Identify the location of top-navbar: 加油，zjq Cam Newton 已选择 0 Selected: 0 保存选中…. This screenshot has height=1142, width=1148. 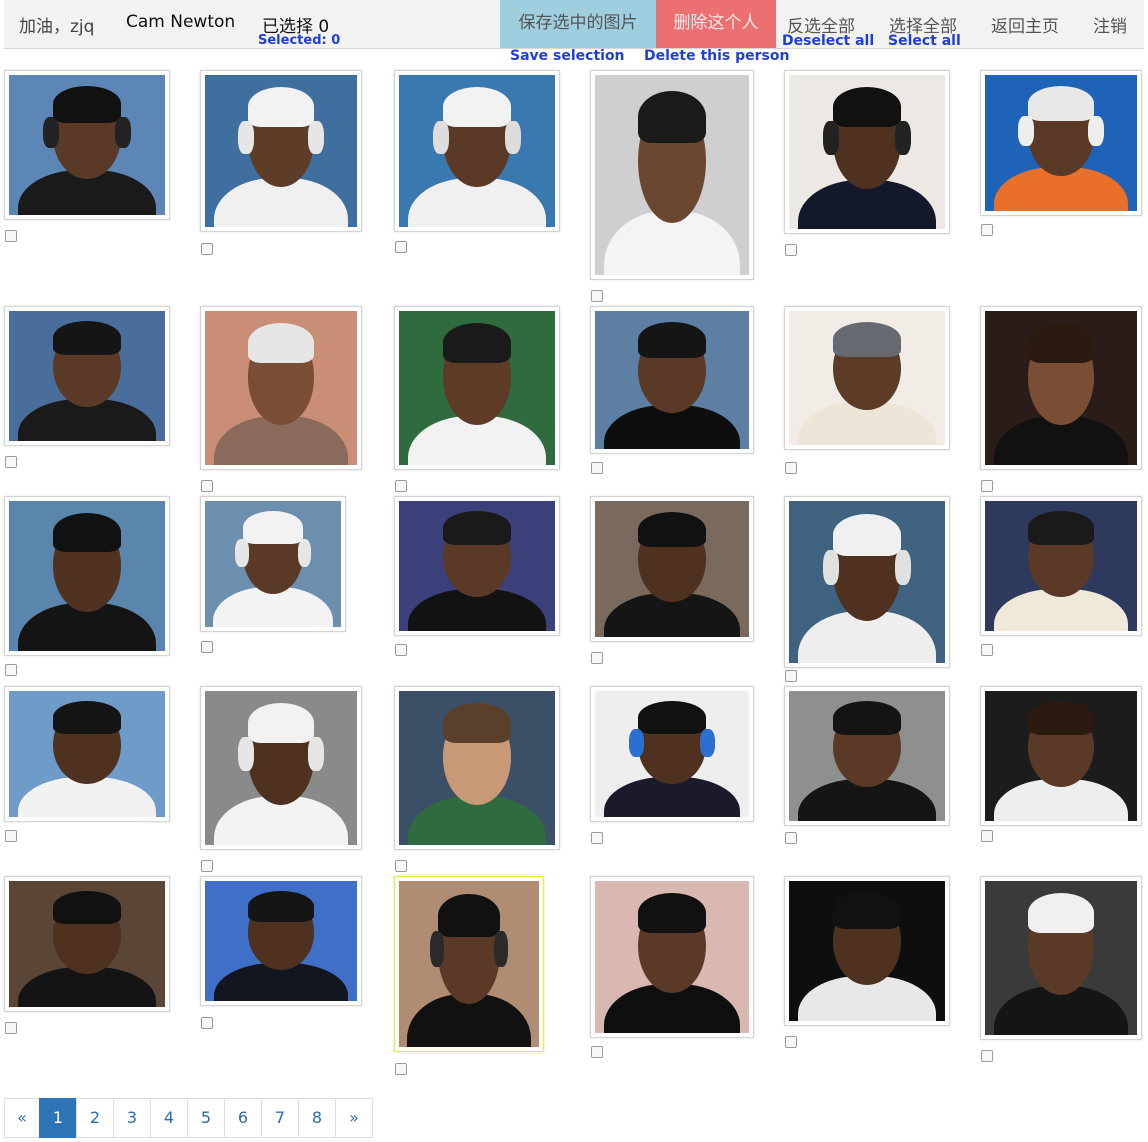
(574, 24).